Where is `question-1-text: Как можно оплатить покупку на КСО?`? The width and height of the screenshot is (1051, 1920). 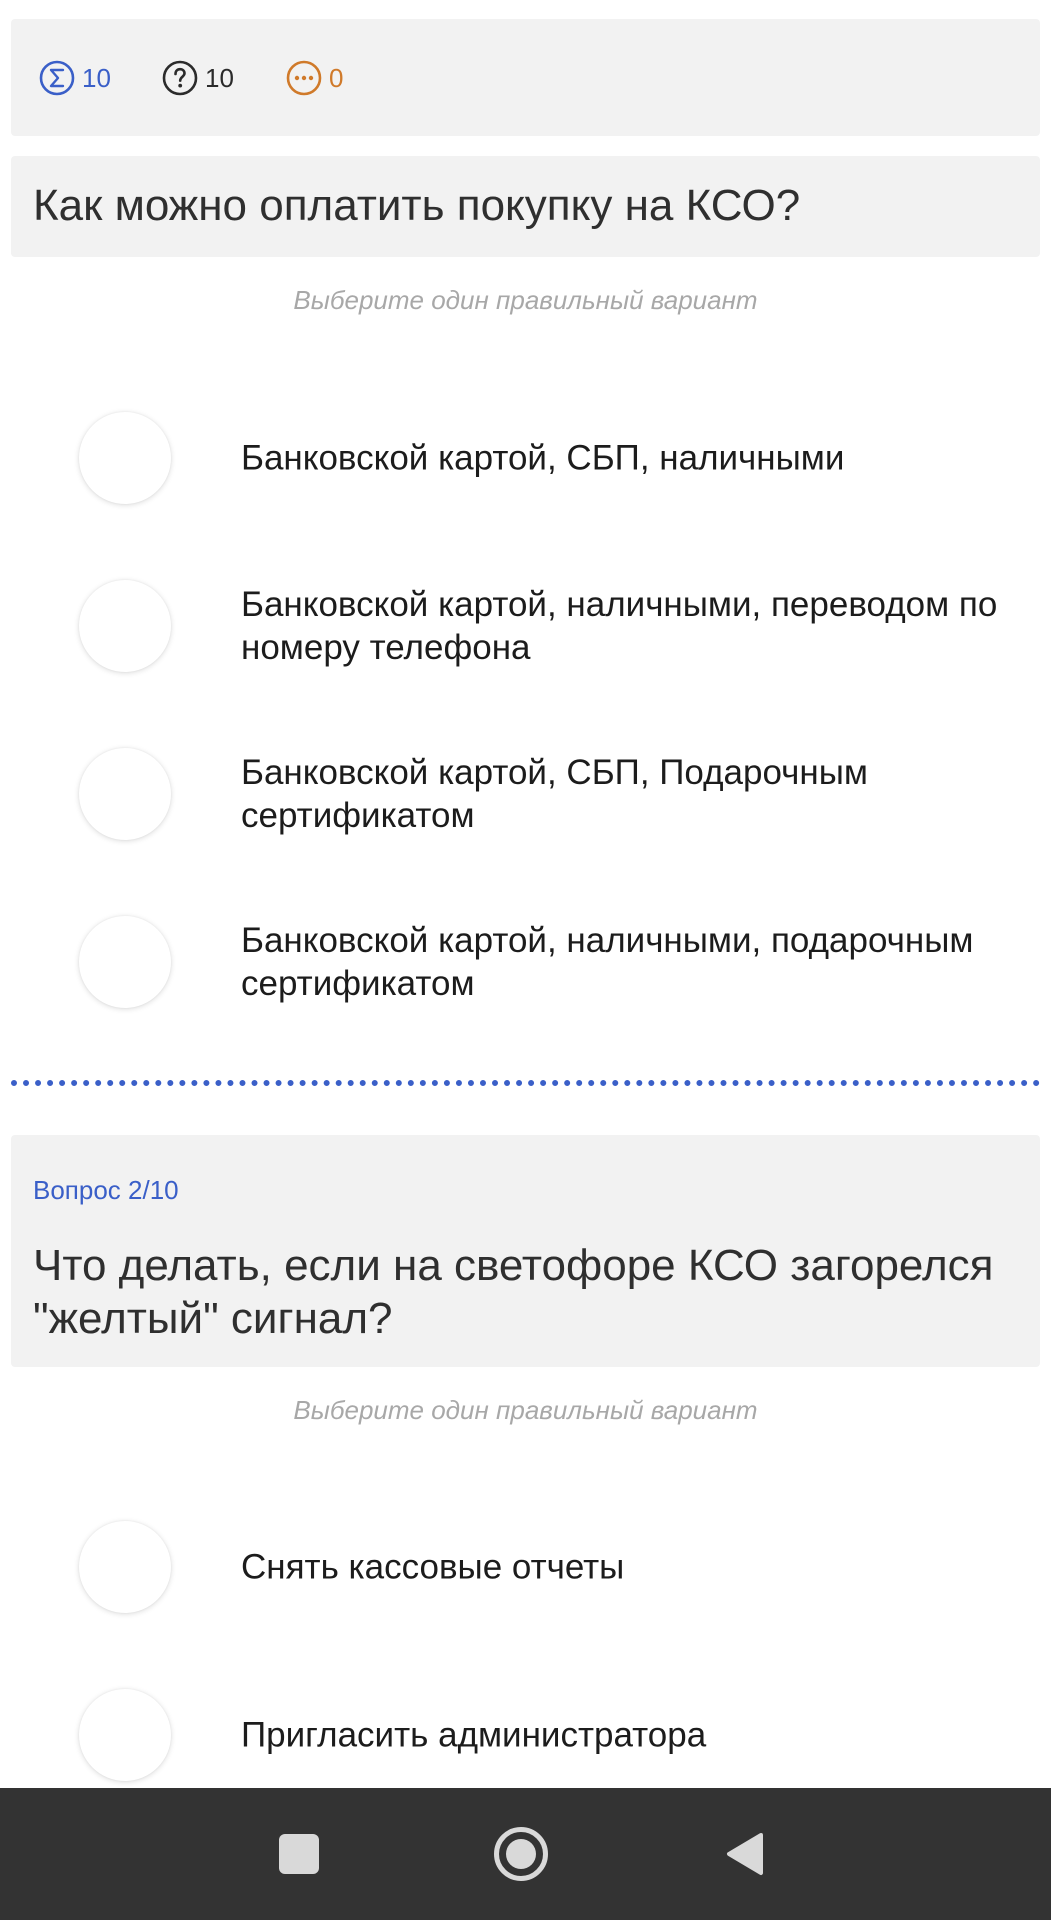 question-1-text: Как можно оплатить покупку на КСО? is located at coordinates (417, 205).